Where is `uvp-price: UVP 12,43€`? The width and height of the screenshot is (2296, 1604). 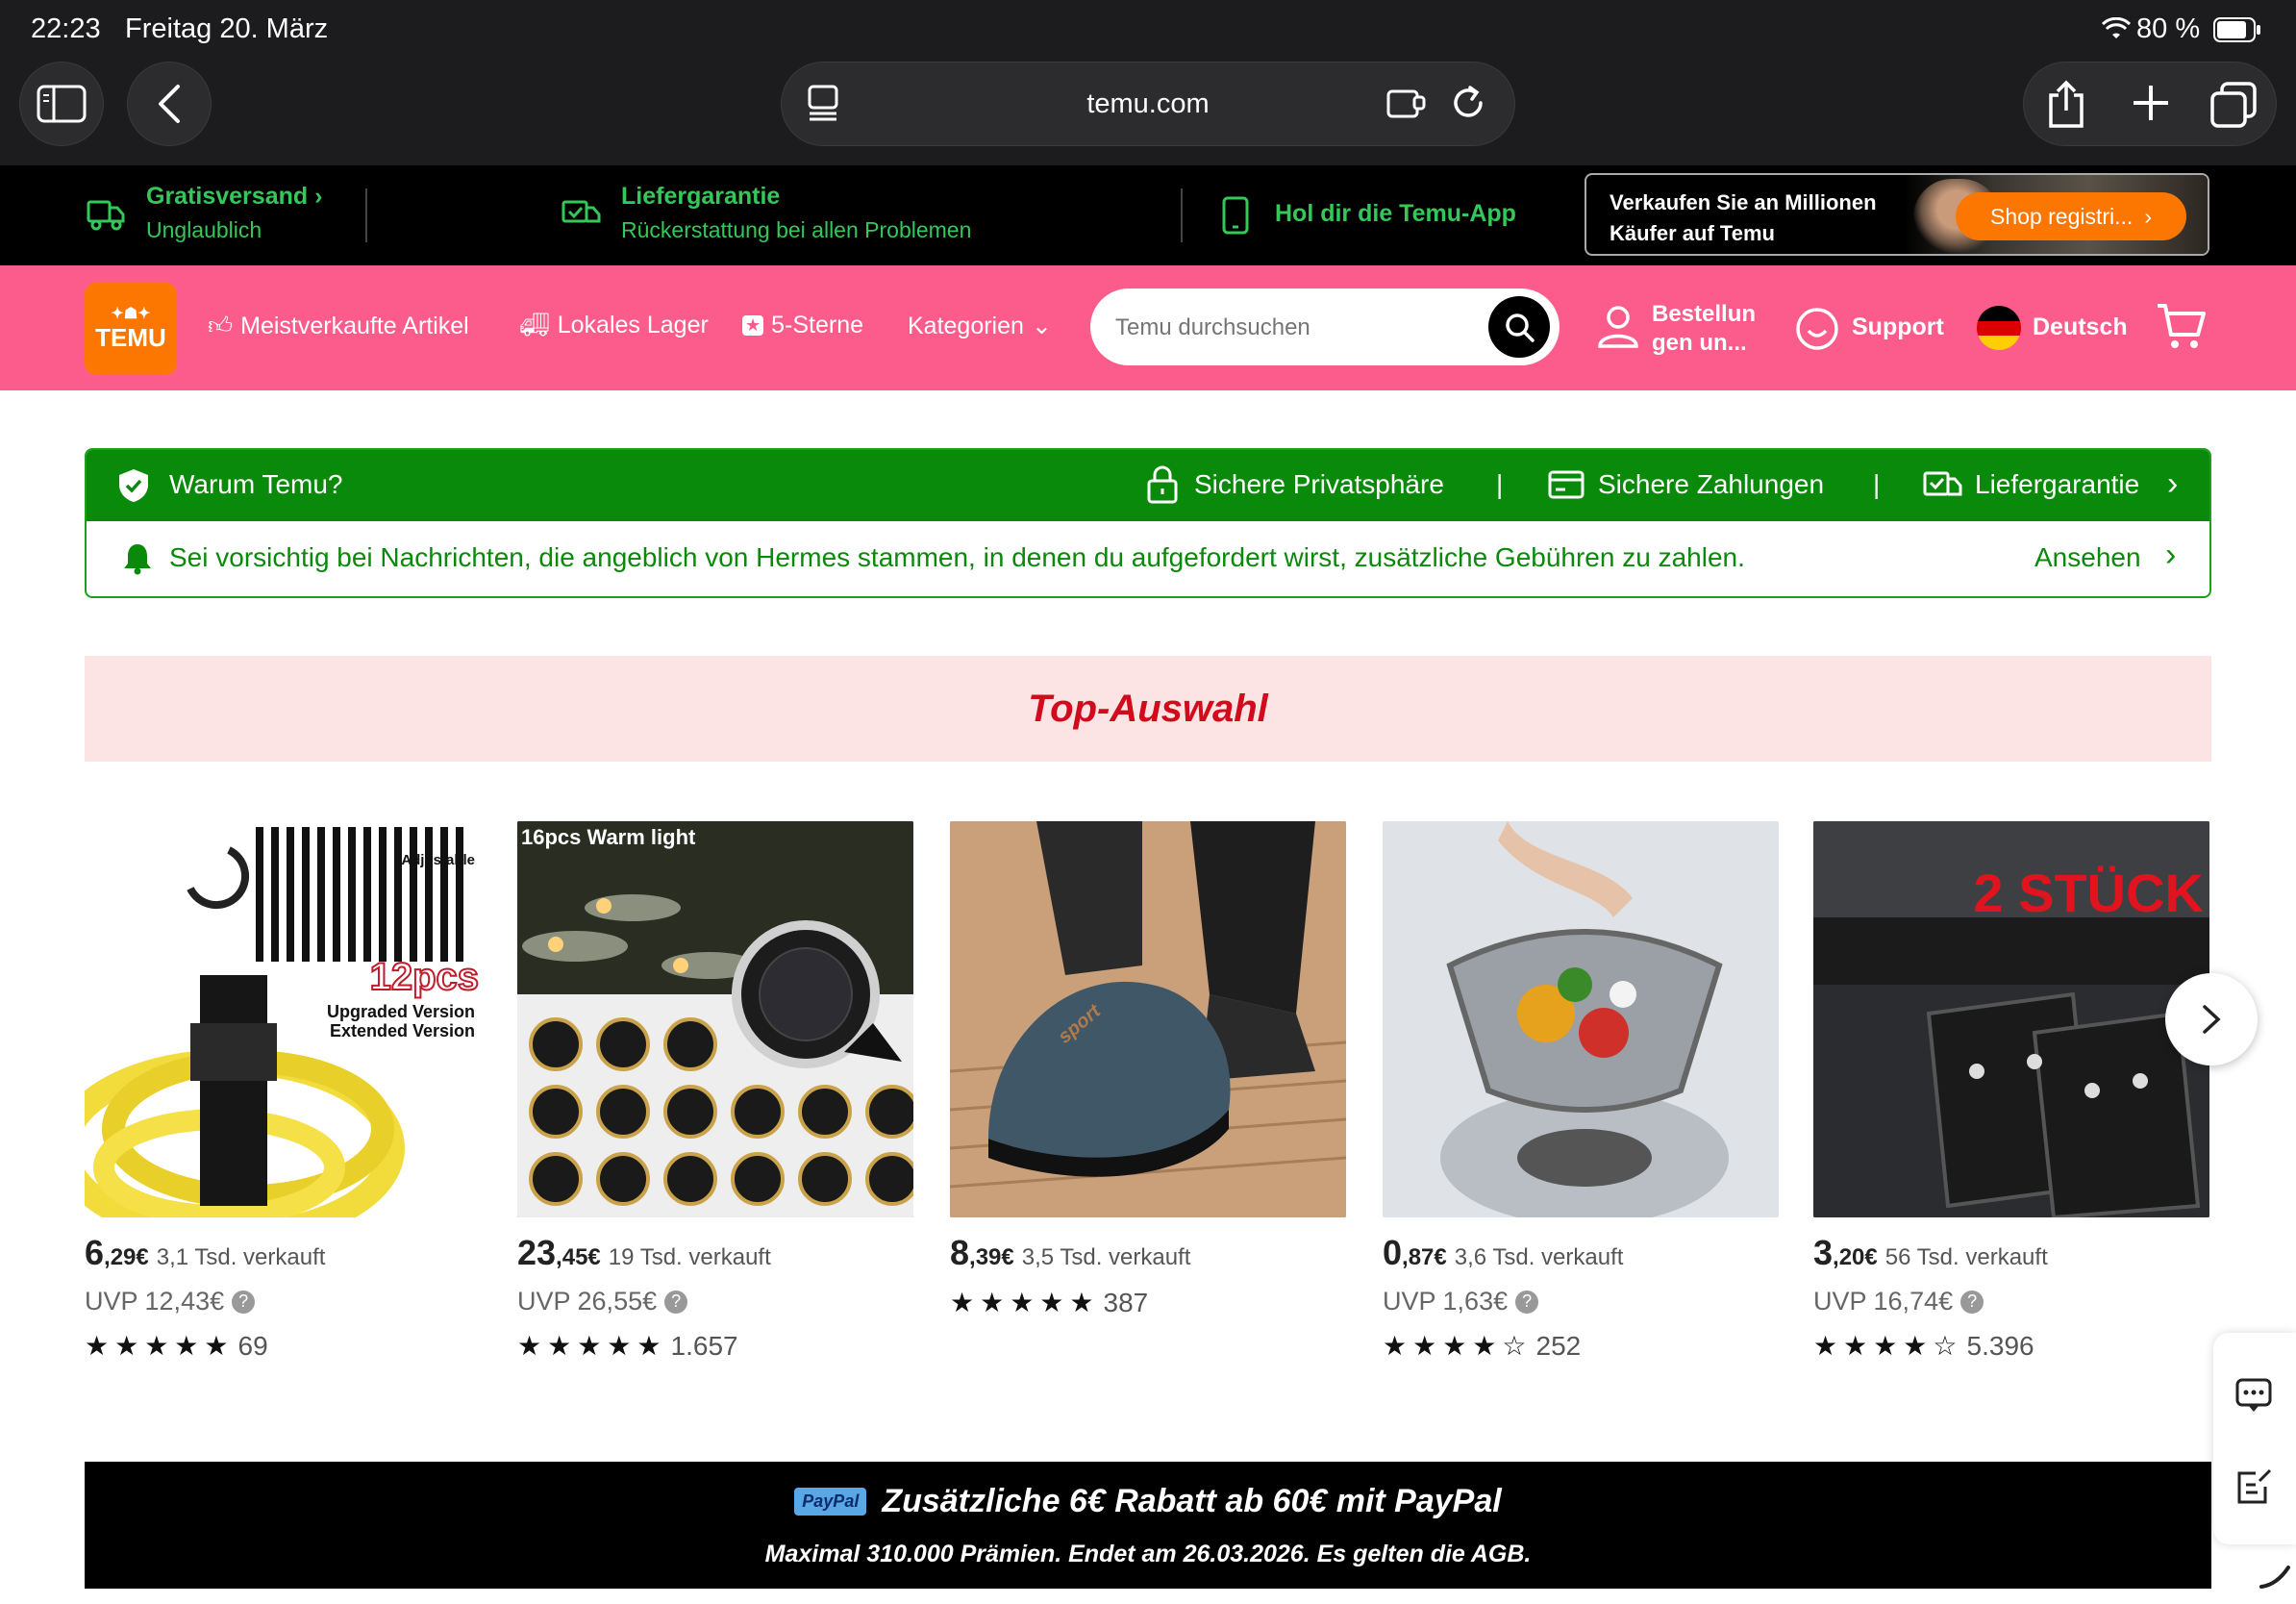 uvp-price: UVP 12,43€ is located at coordinates (155, 1301).